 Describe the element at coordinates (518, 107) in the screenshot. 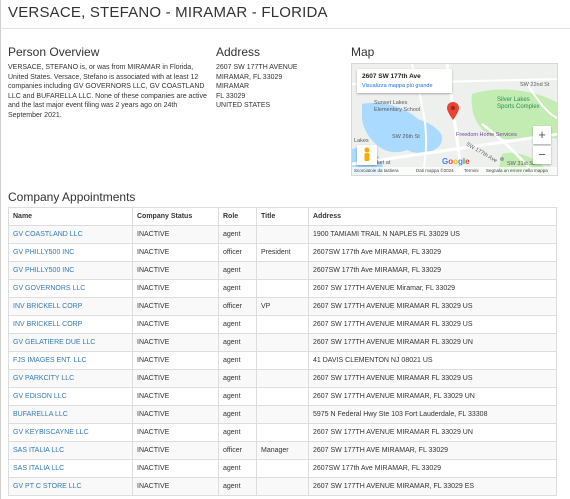

I see `map-poi-sports-complex: Sports Complex` at that location.